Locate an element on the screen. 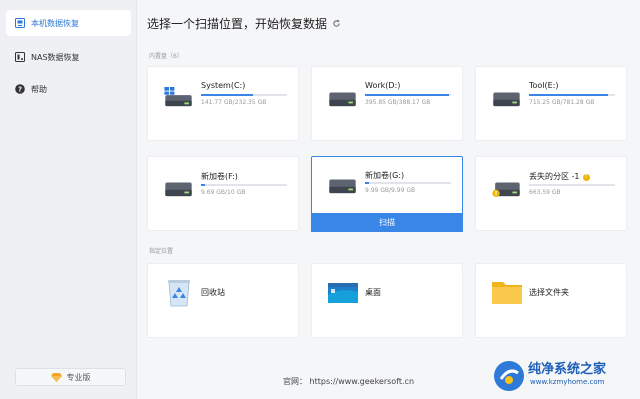  drive-size: 9.69 GB/10 GB is located at coordinates (223, 192).